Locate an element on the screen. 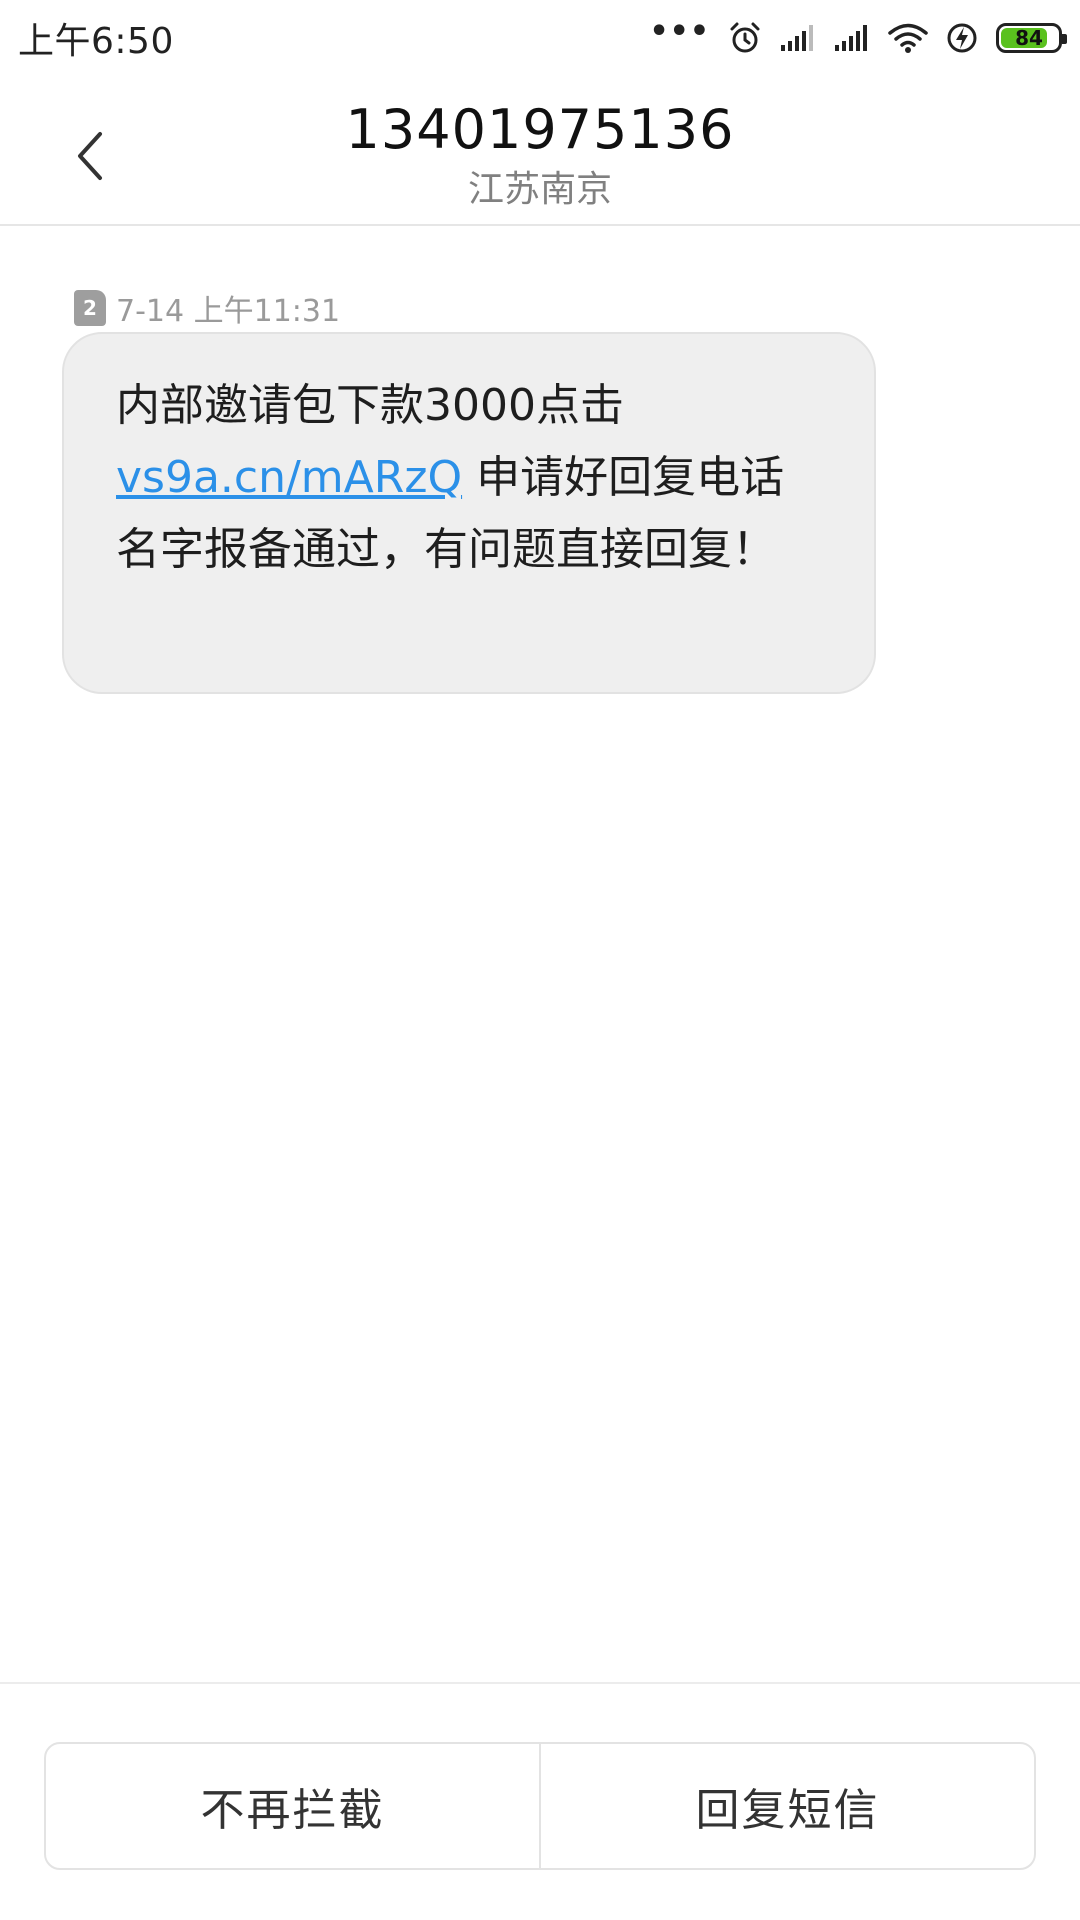  contact-location: 江苏南京 is located at coordinates (539, 189).